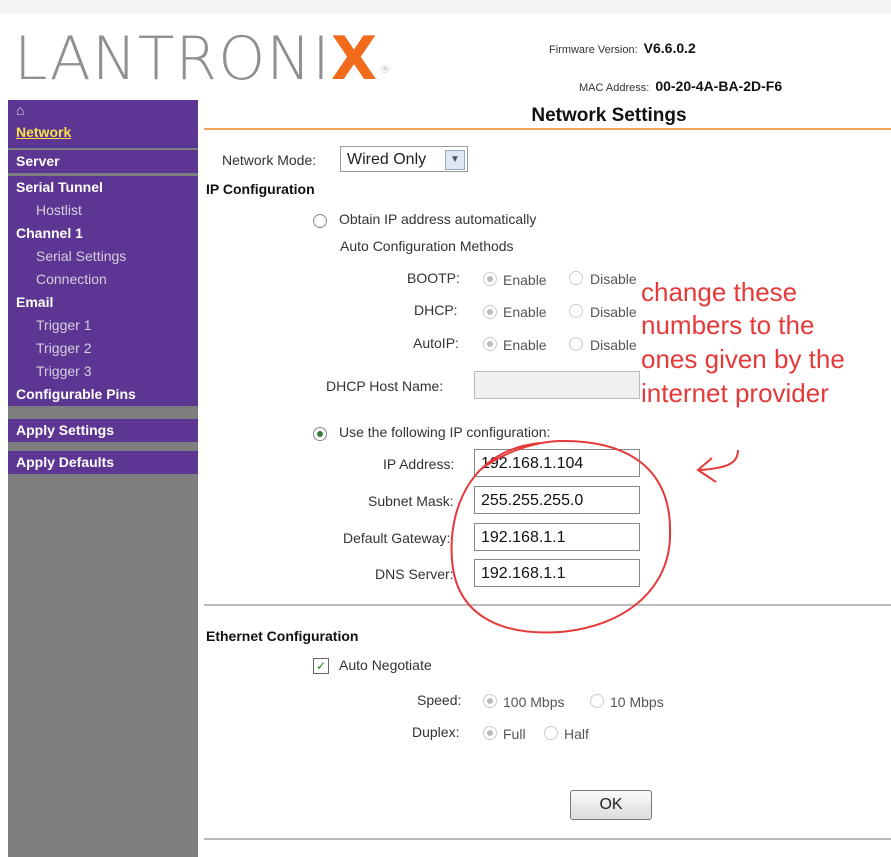  I want to click on annotation-drawing, so click(594, 536).